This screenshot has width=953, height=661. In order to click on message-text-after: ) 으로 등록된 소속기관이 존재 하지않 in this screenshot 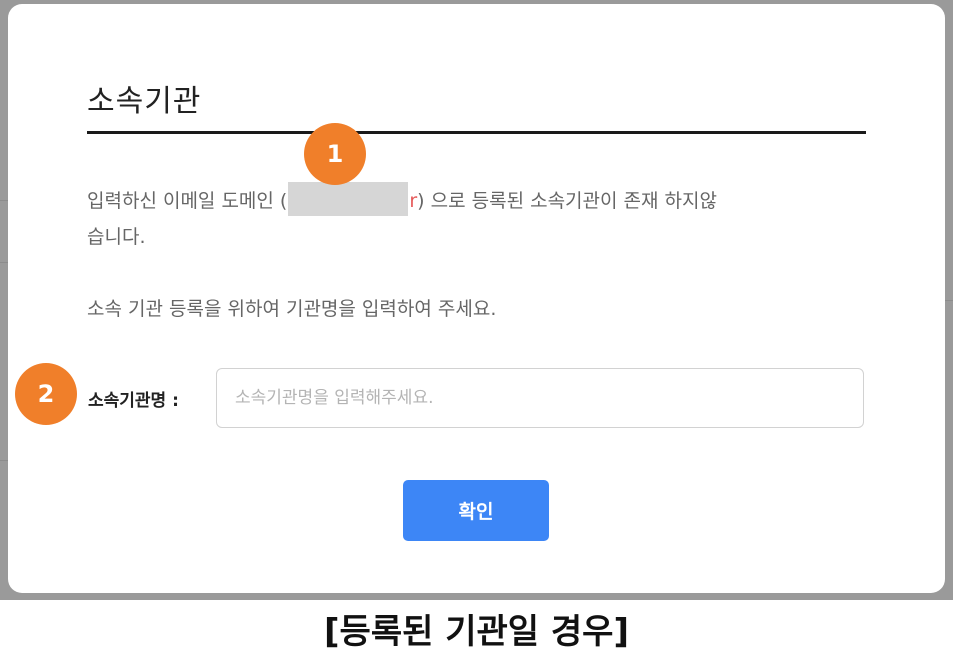, I will do `click(567, 201)`.